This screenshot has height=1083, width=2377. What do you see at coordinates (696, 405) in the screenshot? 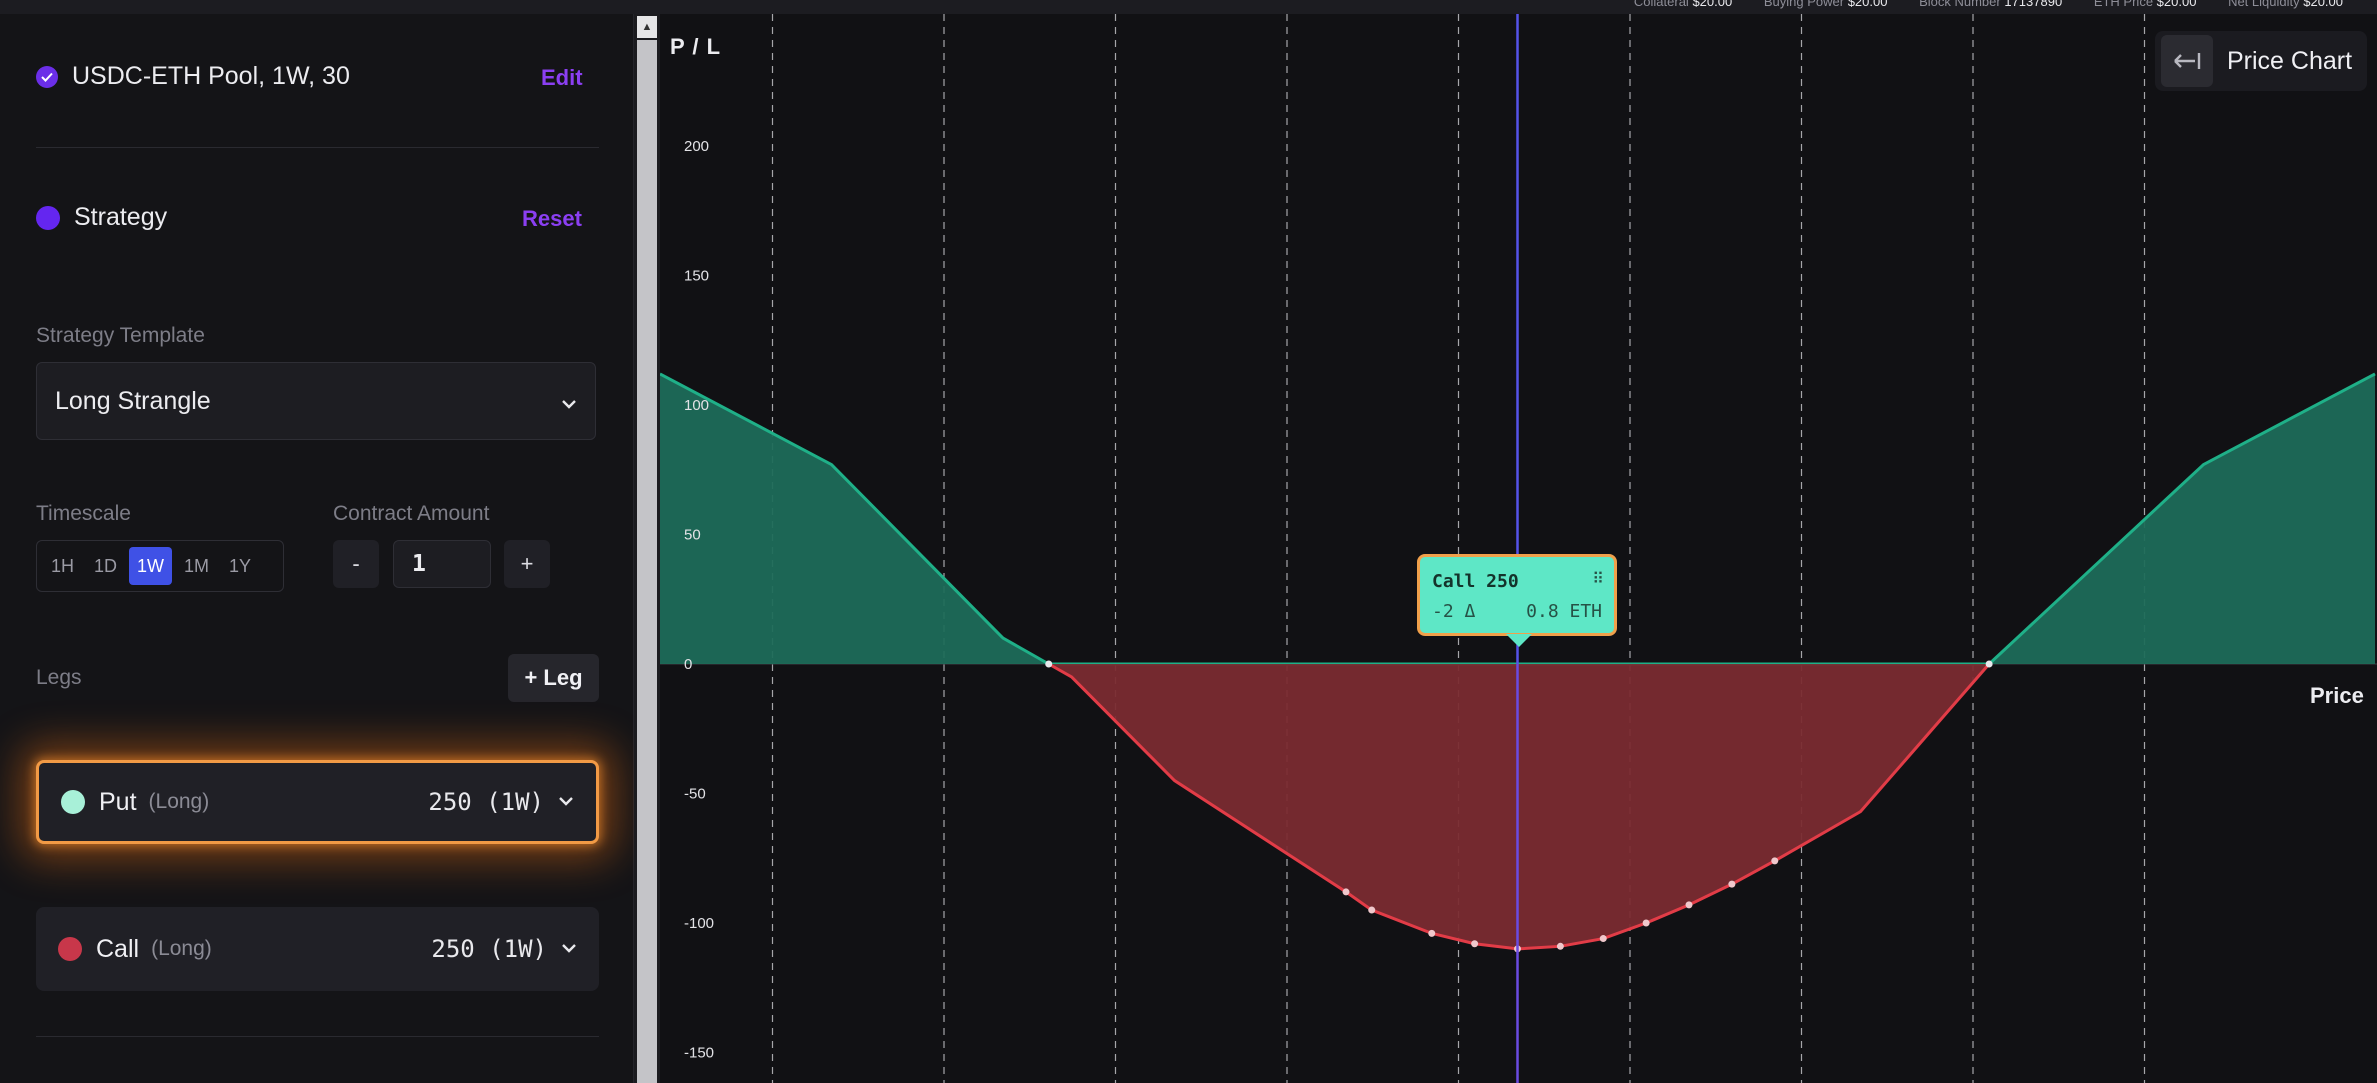
I see `y-tick-label: 100` at bounding box center [696, 405].